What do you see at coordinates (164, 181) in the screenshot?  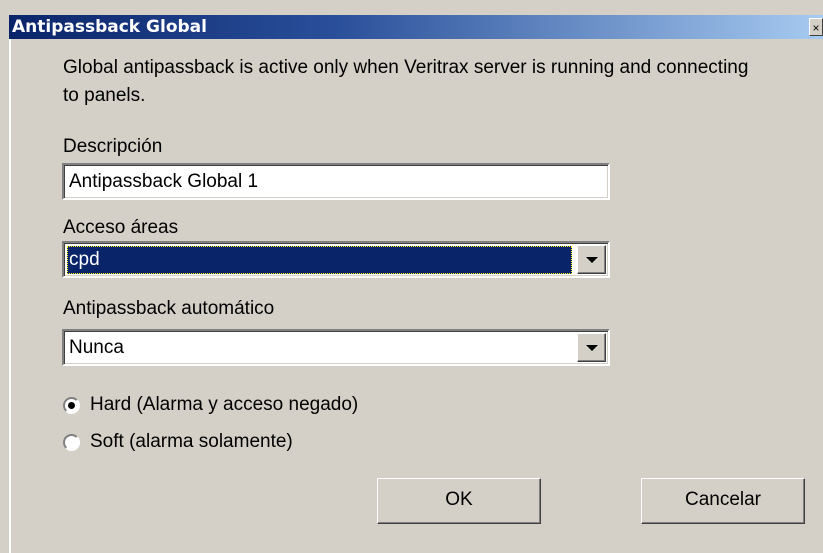 I see `description-value: Antipassback Global 1` at bounding box center [164, 181].